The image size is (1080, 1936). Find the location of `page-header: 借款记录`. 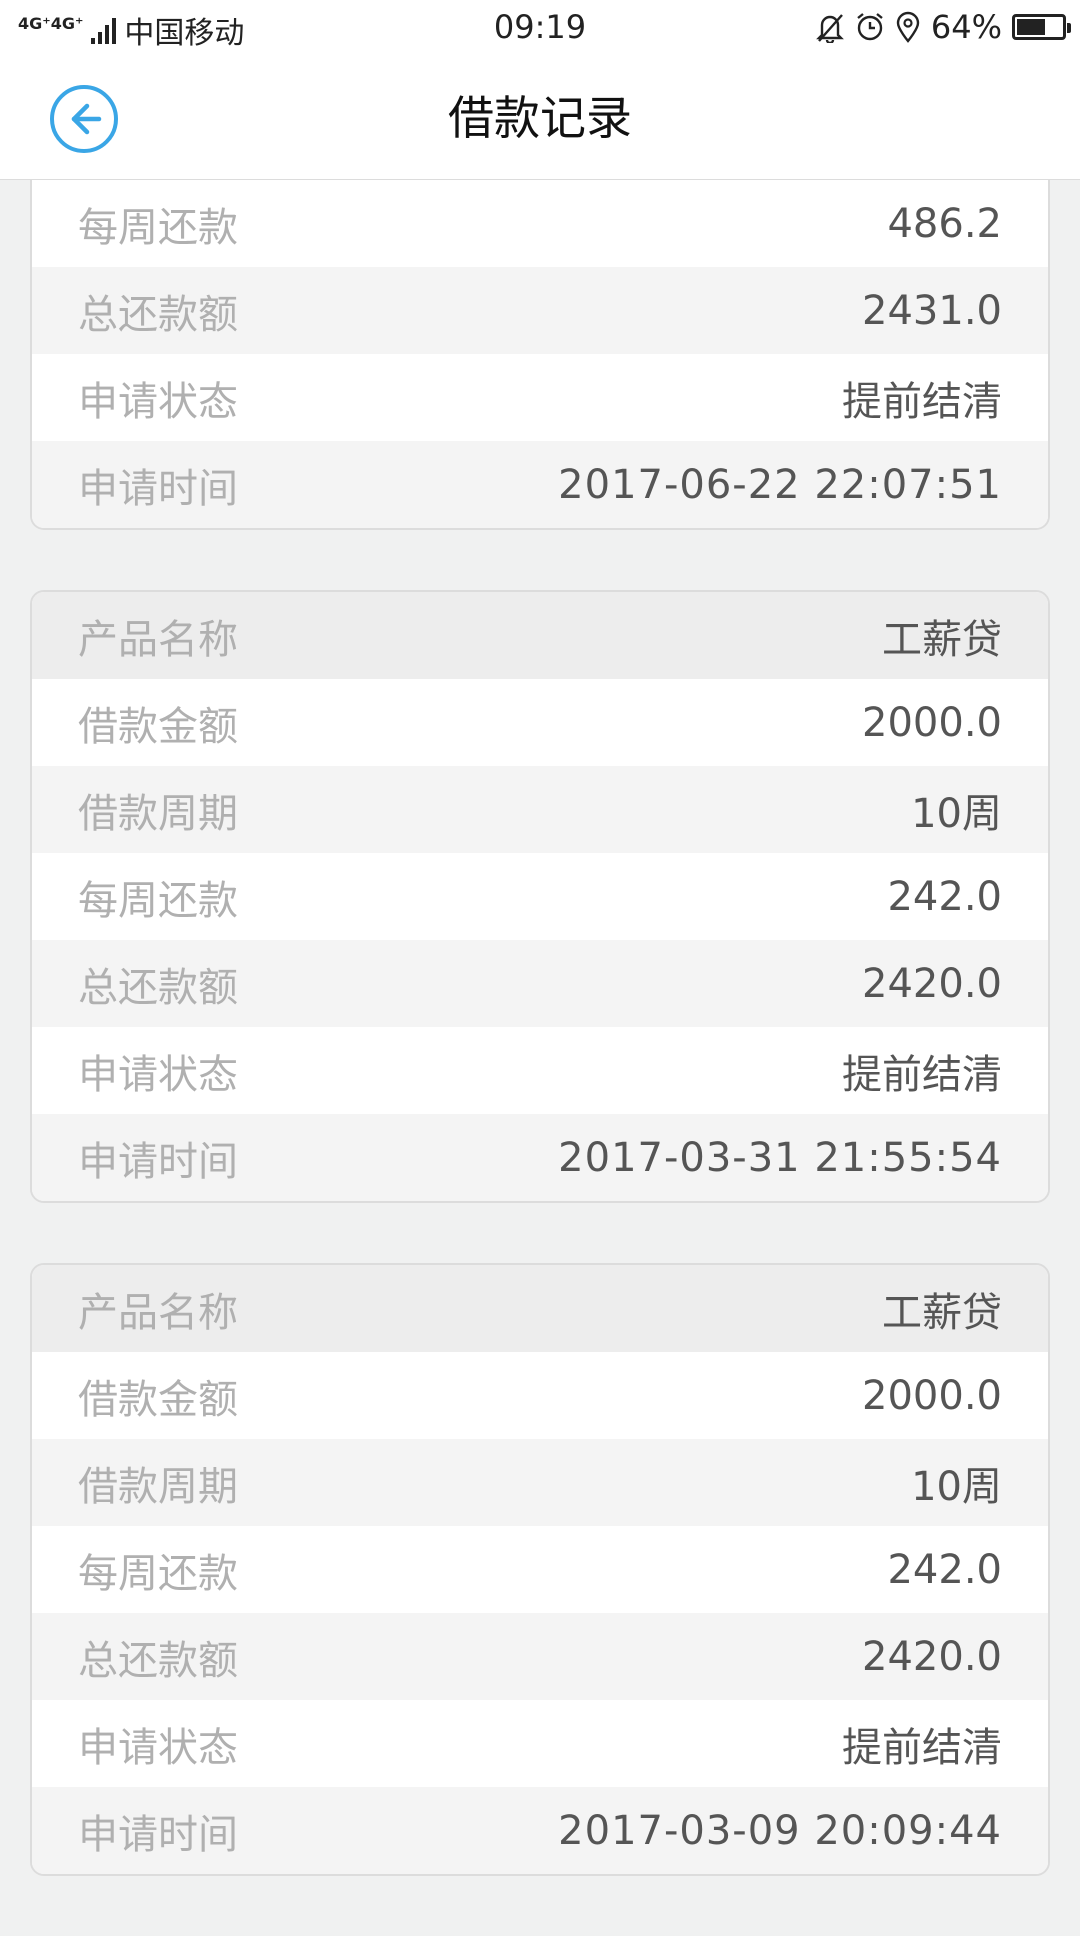

page-header: 借款记录 is located at coordinates (540, 118).